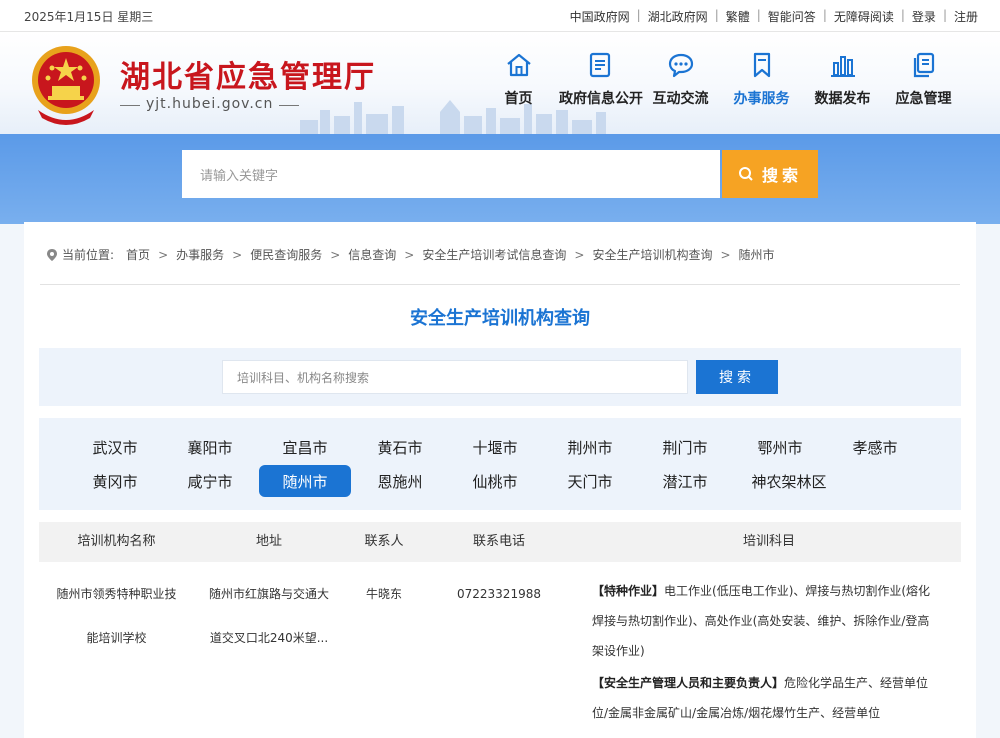 This screenshot has width=1000, height=738. I want to click on home-icon, so click(518, 65).